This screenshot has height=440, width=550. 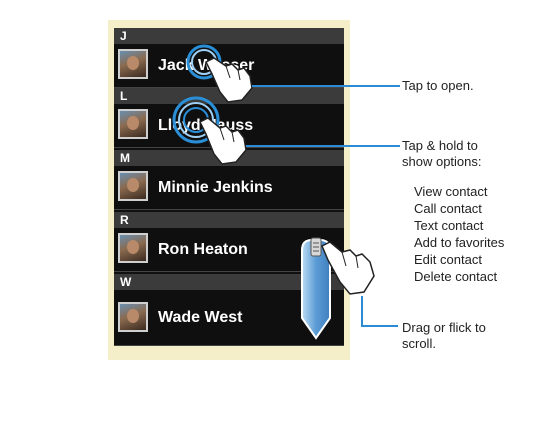 What do you see at coordinates (451, 191) in the screenshot?
I see `option-view-contact: View contact` at bounding box center [451, 191].